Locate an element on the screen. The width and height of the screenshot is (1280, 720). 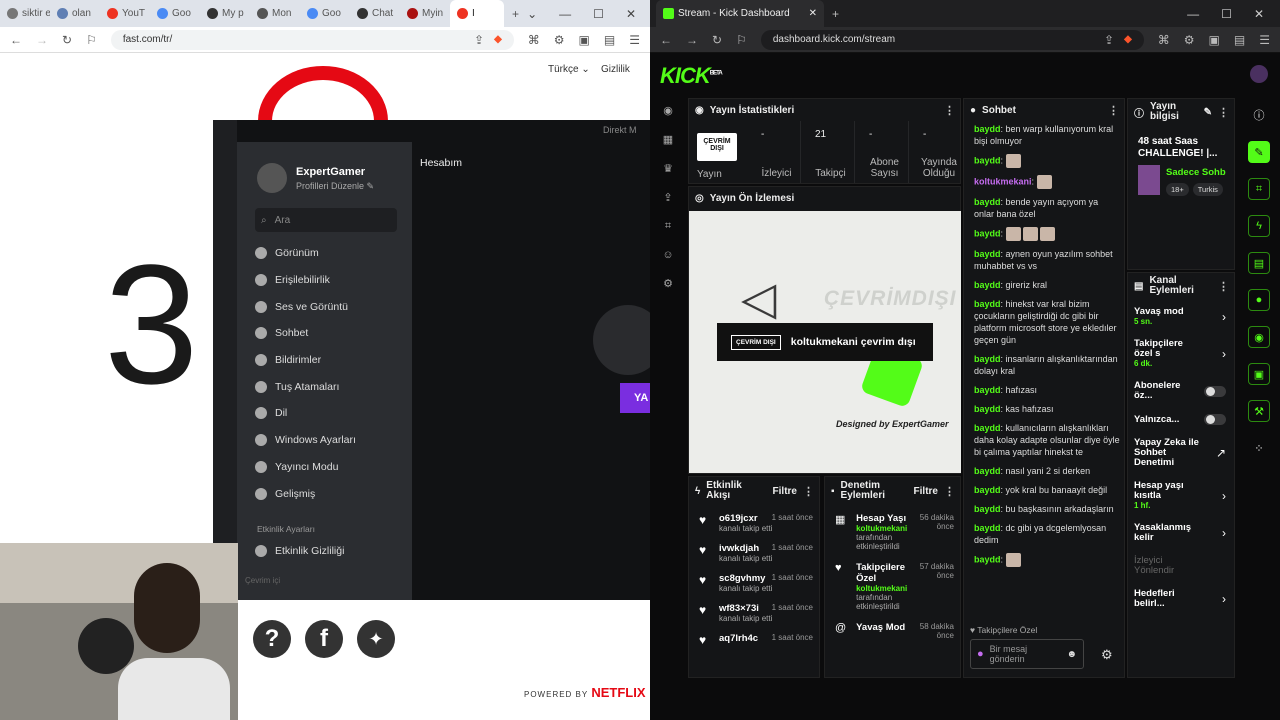
tag-turkish: Turkis is located at coordinates (1207, 189).